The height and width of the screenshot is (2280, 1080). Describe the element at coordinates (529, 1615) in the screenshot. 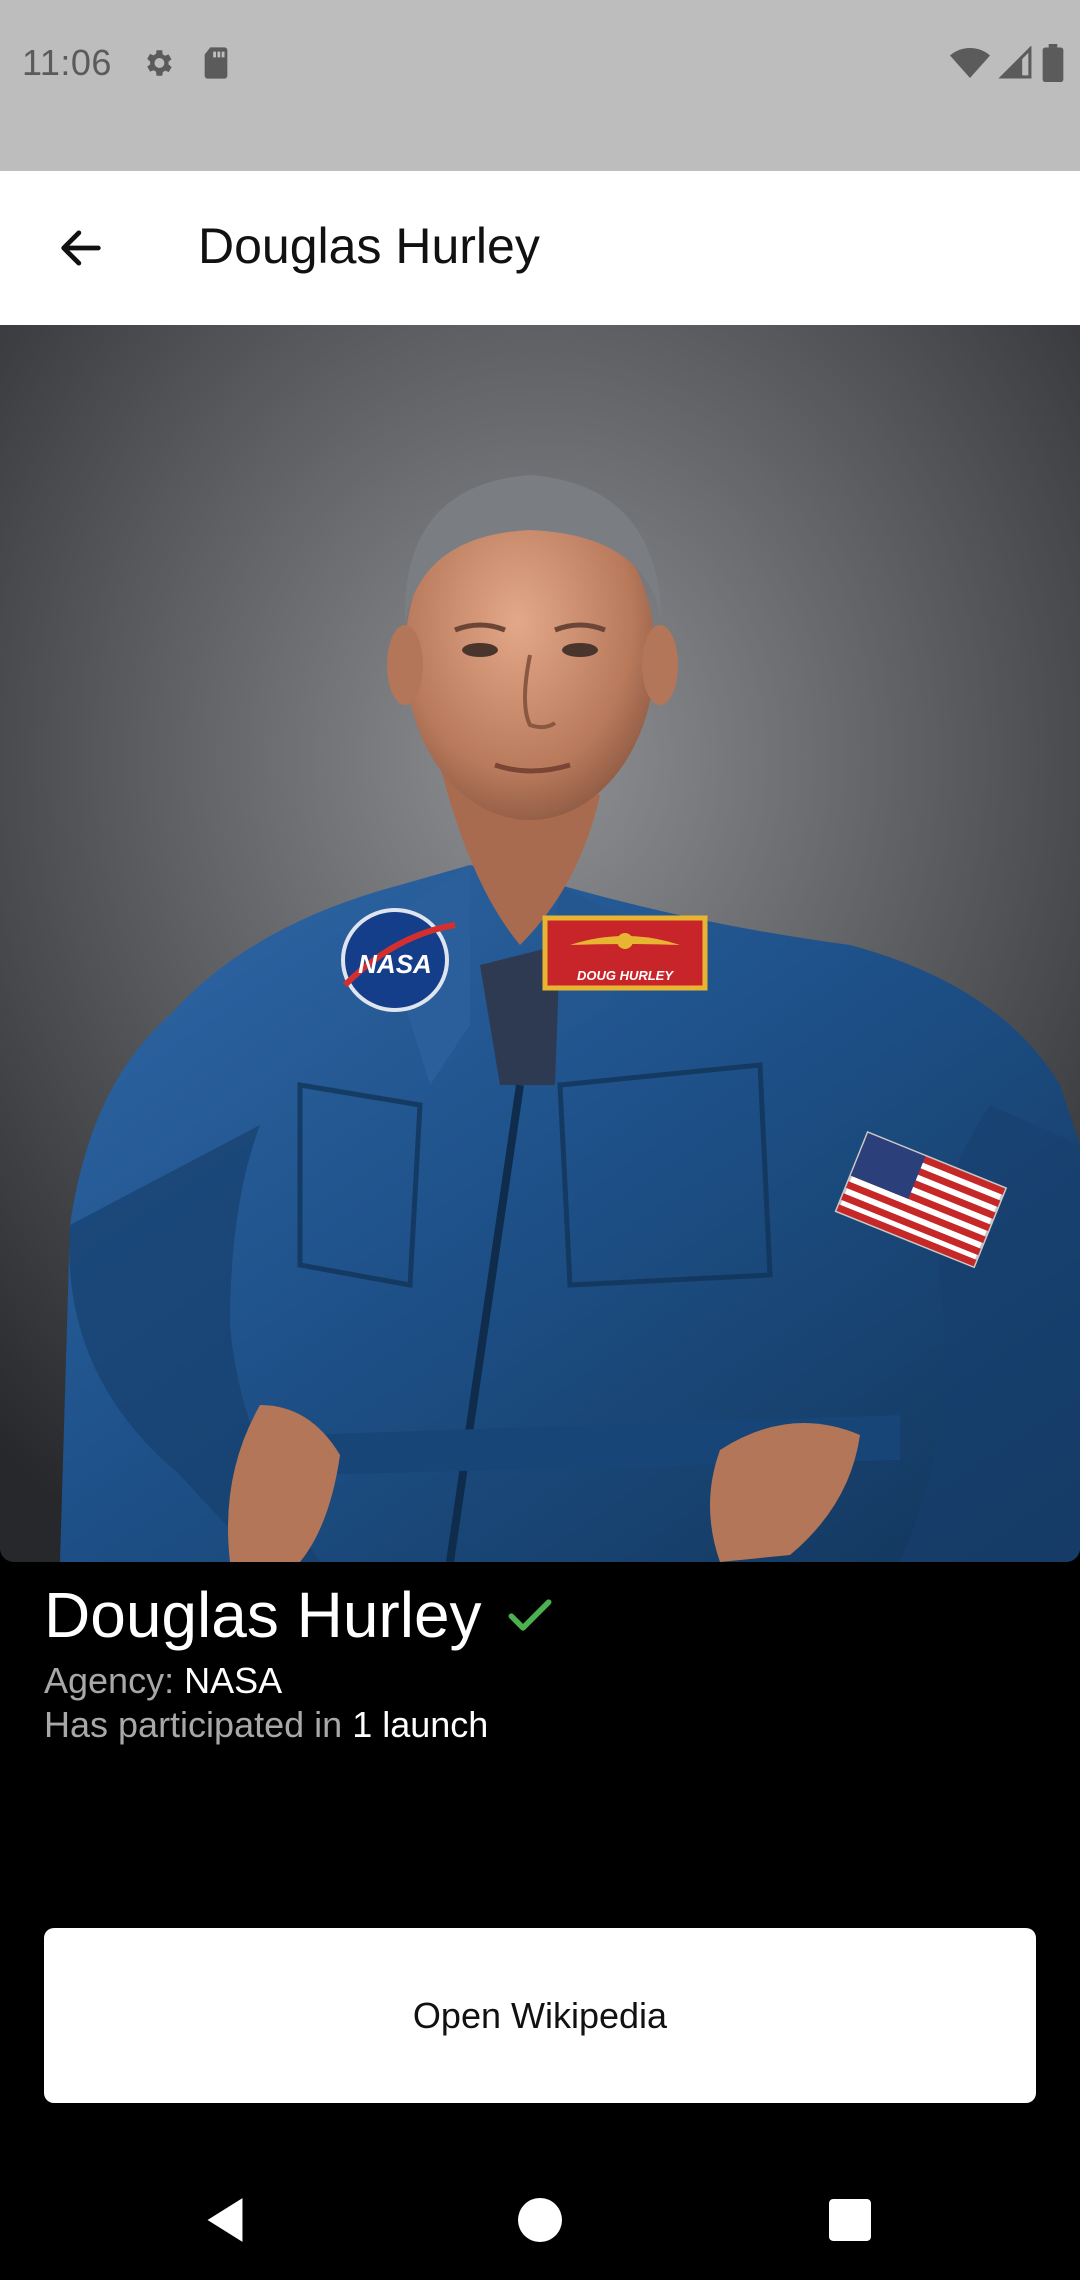

I see `check-icon` at that location.